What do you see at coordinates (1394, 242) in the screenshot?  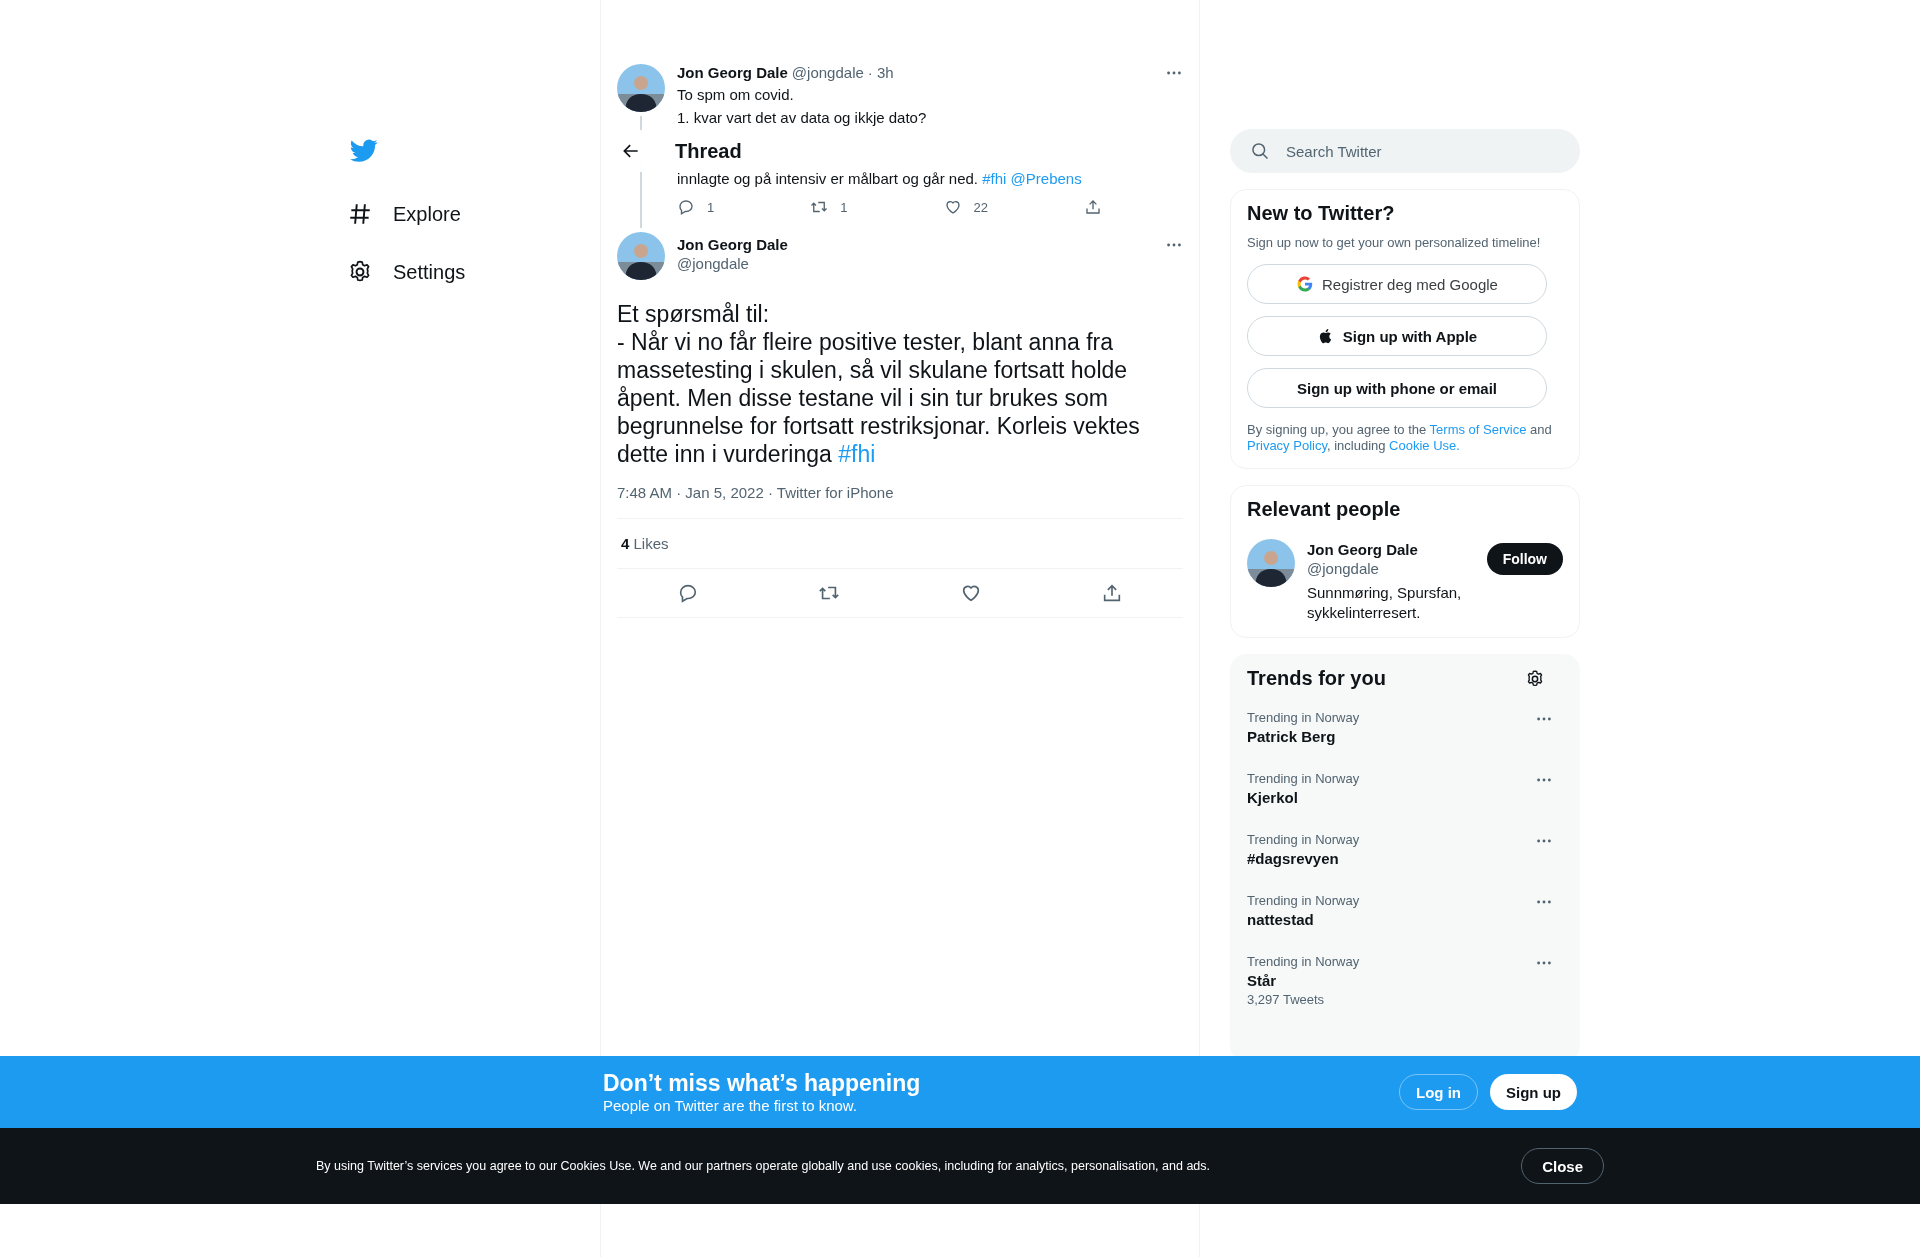 I see `signup-subtitle: Sign up now to get your own personalized timeline!` at bounding box center [1394, 242].